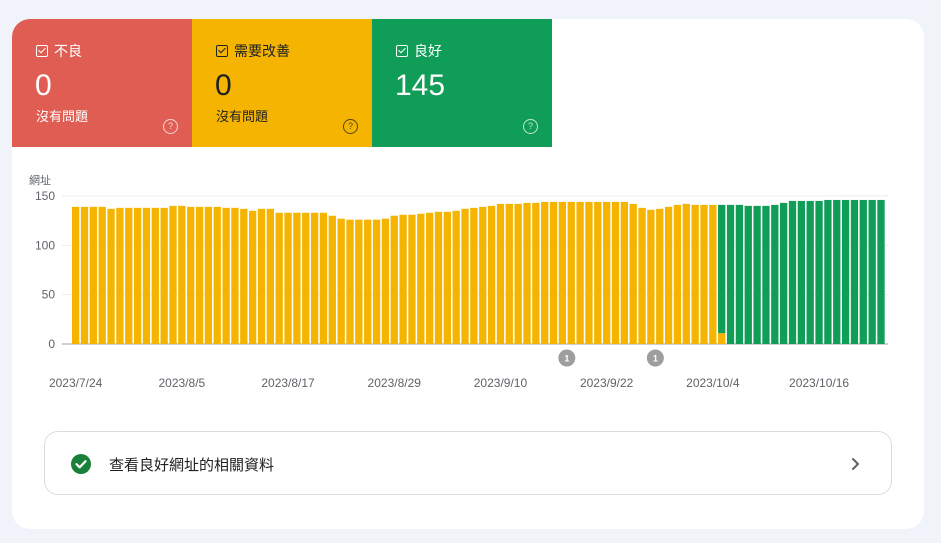 The height and width of the screenshot is (543, 941). I want to click on y-tick-label: 100, so click(45, 245).